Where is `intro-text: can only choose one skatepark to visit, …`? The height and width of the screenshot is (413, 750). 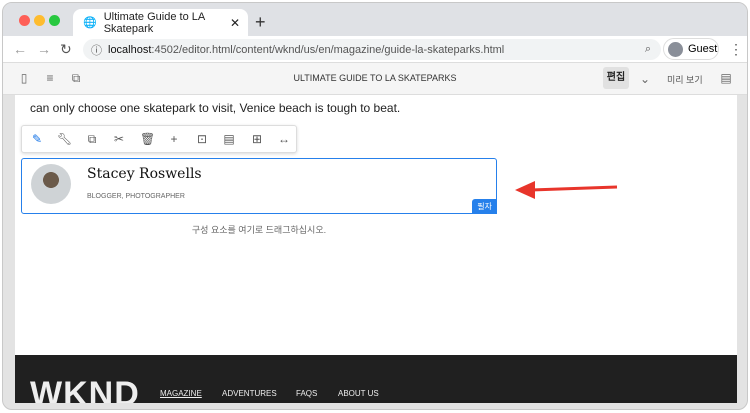
intro-text: can only choose one skatepark to visit, … is located at coordinates (215, 108).